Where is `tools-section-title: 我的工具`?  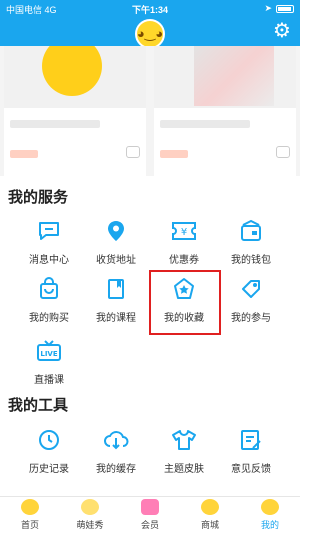
tools-section-title: 我的工具 is located at coordinates (38, 405).